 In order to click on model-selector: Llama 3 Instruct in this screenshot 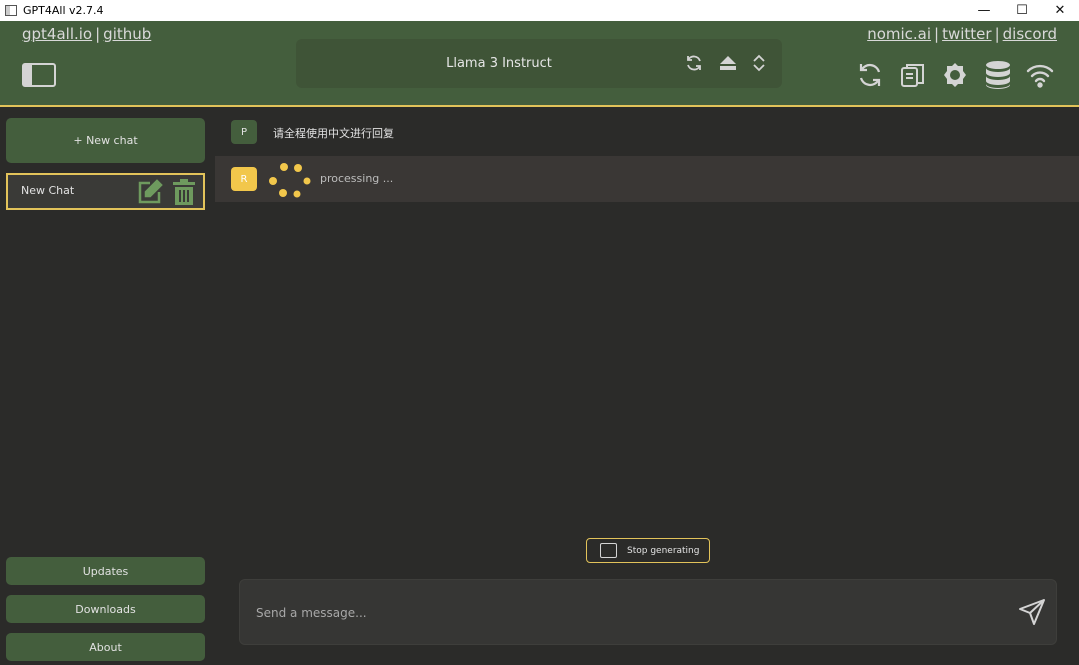, I will do `click(539, 63)`.